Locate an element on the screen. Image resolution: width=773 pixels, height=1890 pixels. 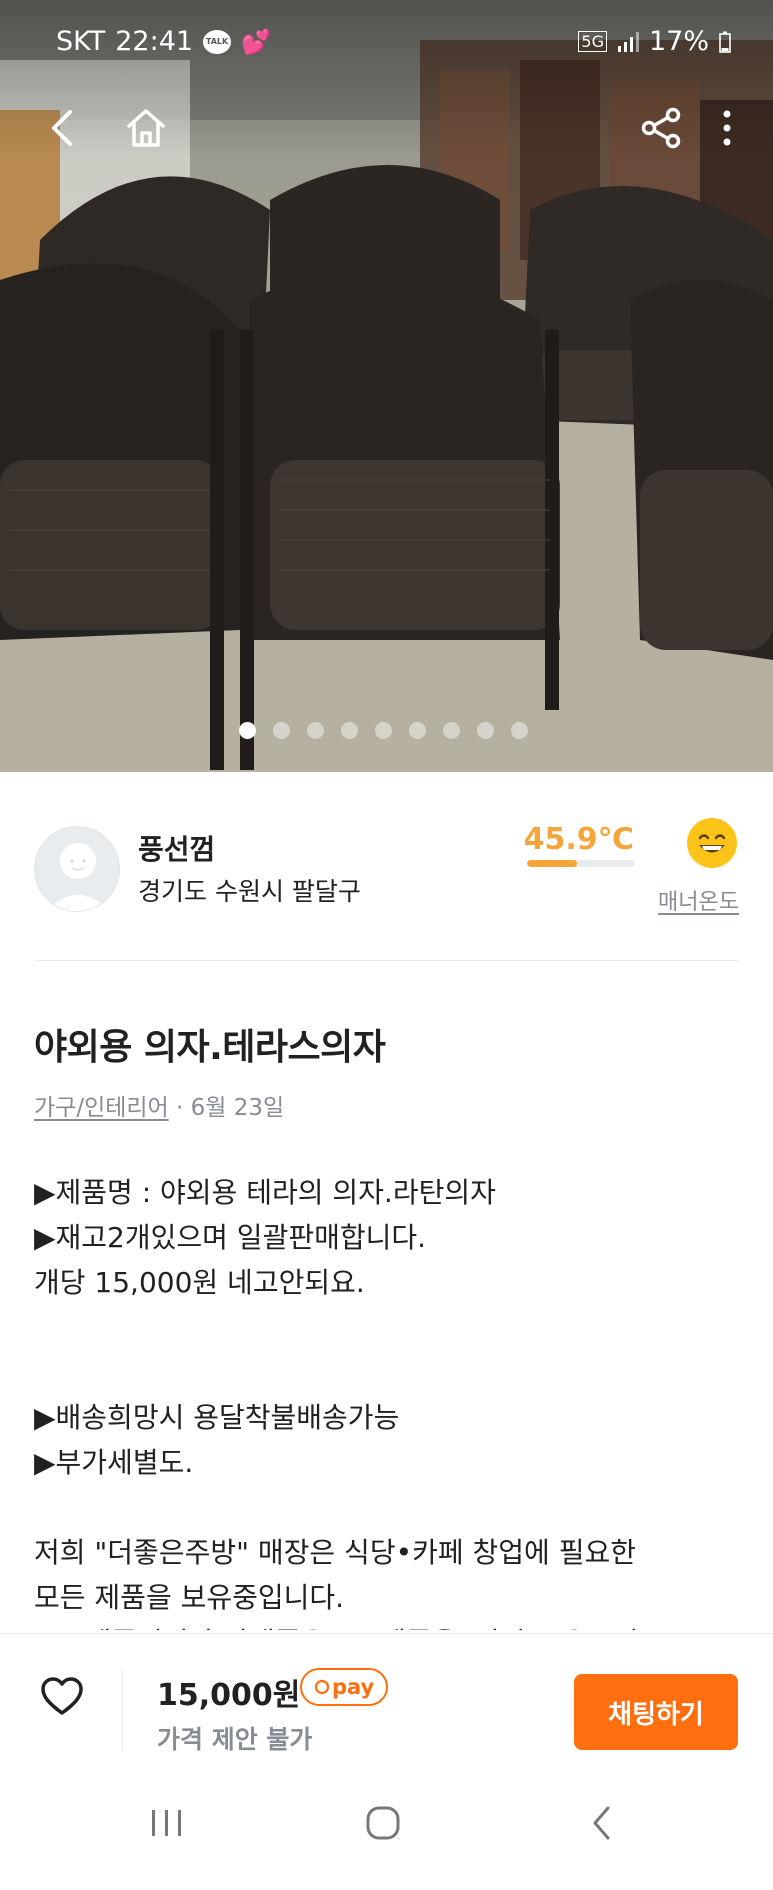
like-button is located at coordinates (62, 1696).